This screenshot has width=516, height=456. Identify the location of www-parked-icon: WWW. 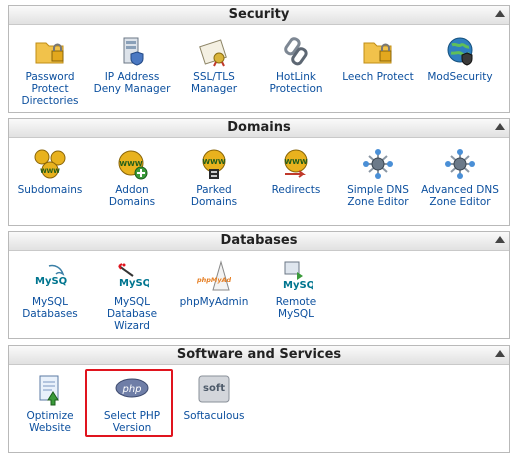
(214, 164).